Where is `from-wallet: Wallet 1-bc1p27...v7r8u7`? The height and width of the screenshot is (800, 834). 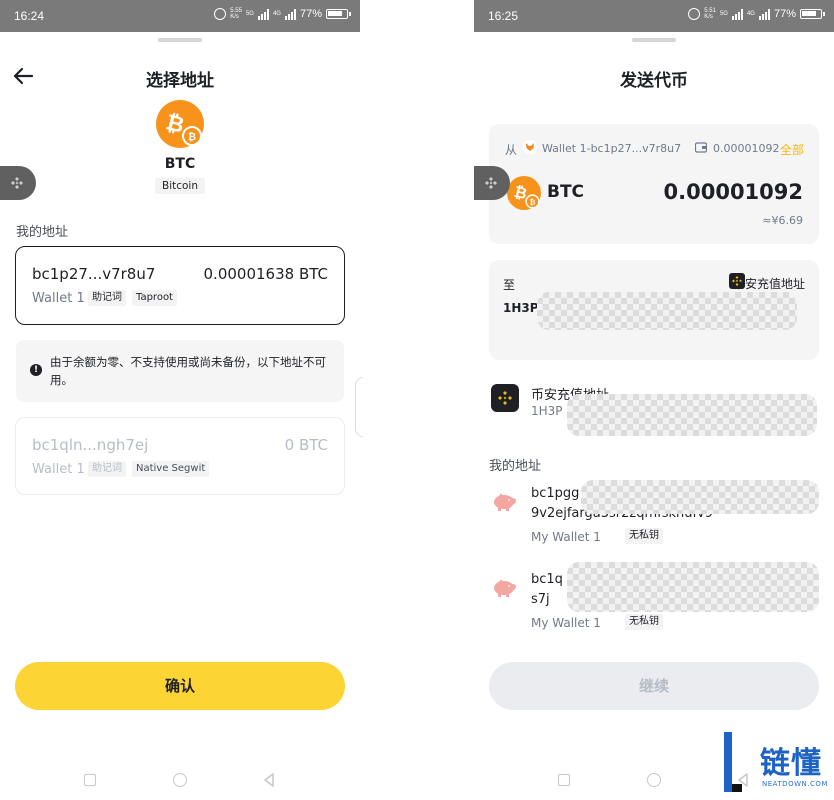 from-wallet: Wallet 1-bc1p27...v7r8u7 is located at coordinates (612, 148).